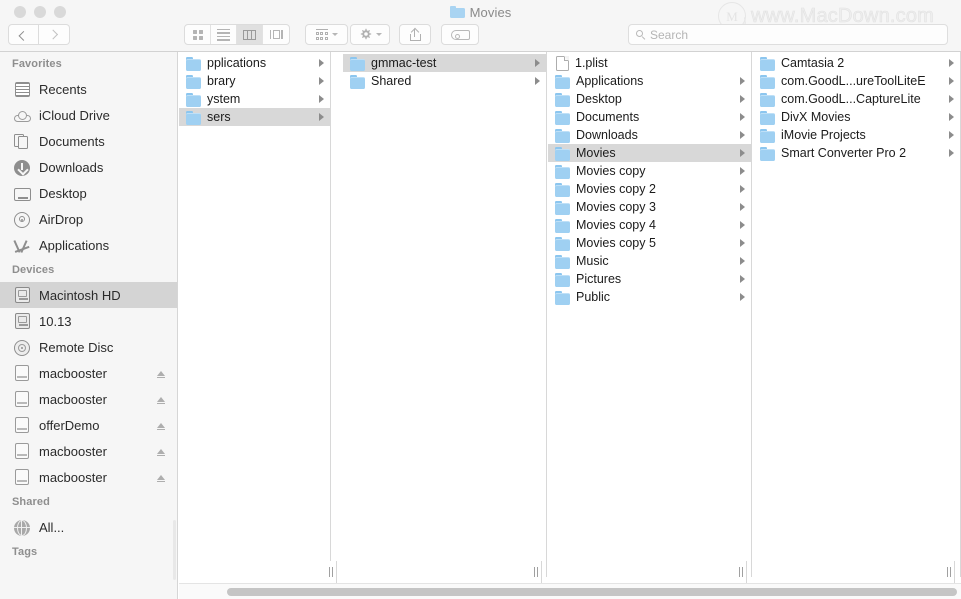  What do you see at coordinates (254, 81) in the screenshot?
I see `list-item: brary` at bounding box center [254, 81].